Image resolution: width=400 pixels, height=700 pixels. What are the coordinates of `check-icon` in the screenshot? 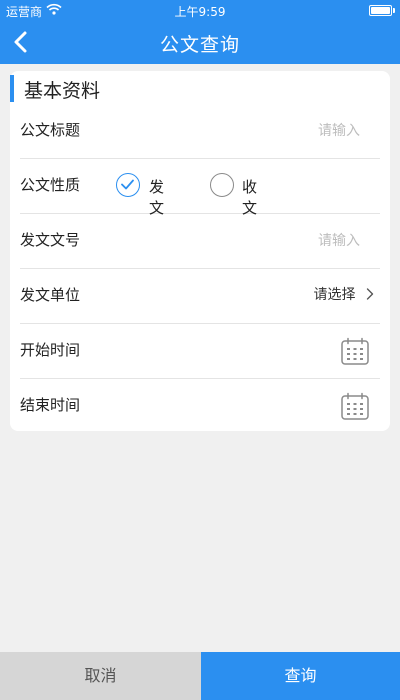 It's located at (127, 184).